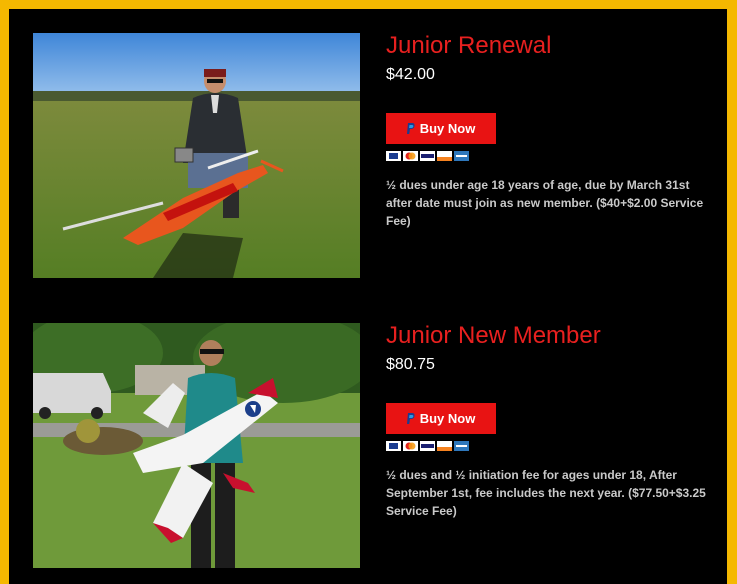  I want to click on product-price: $42.00, so click(410, 74).